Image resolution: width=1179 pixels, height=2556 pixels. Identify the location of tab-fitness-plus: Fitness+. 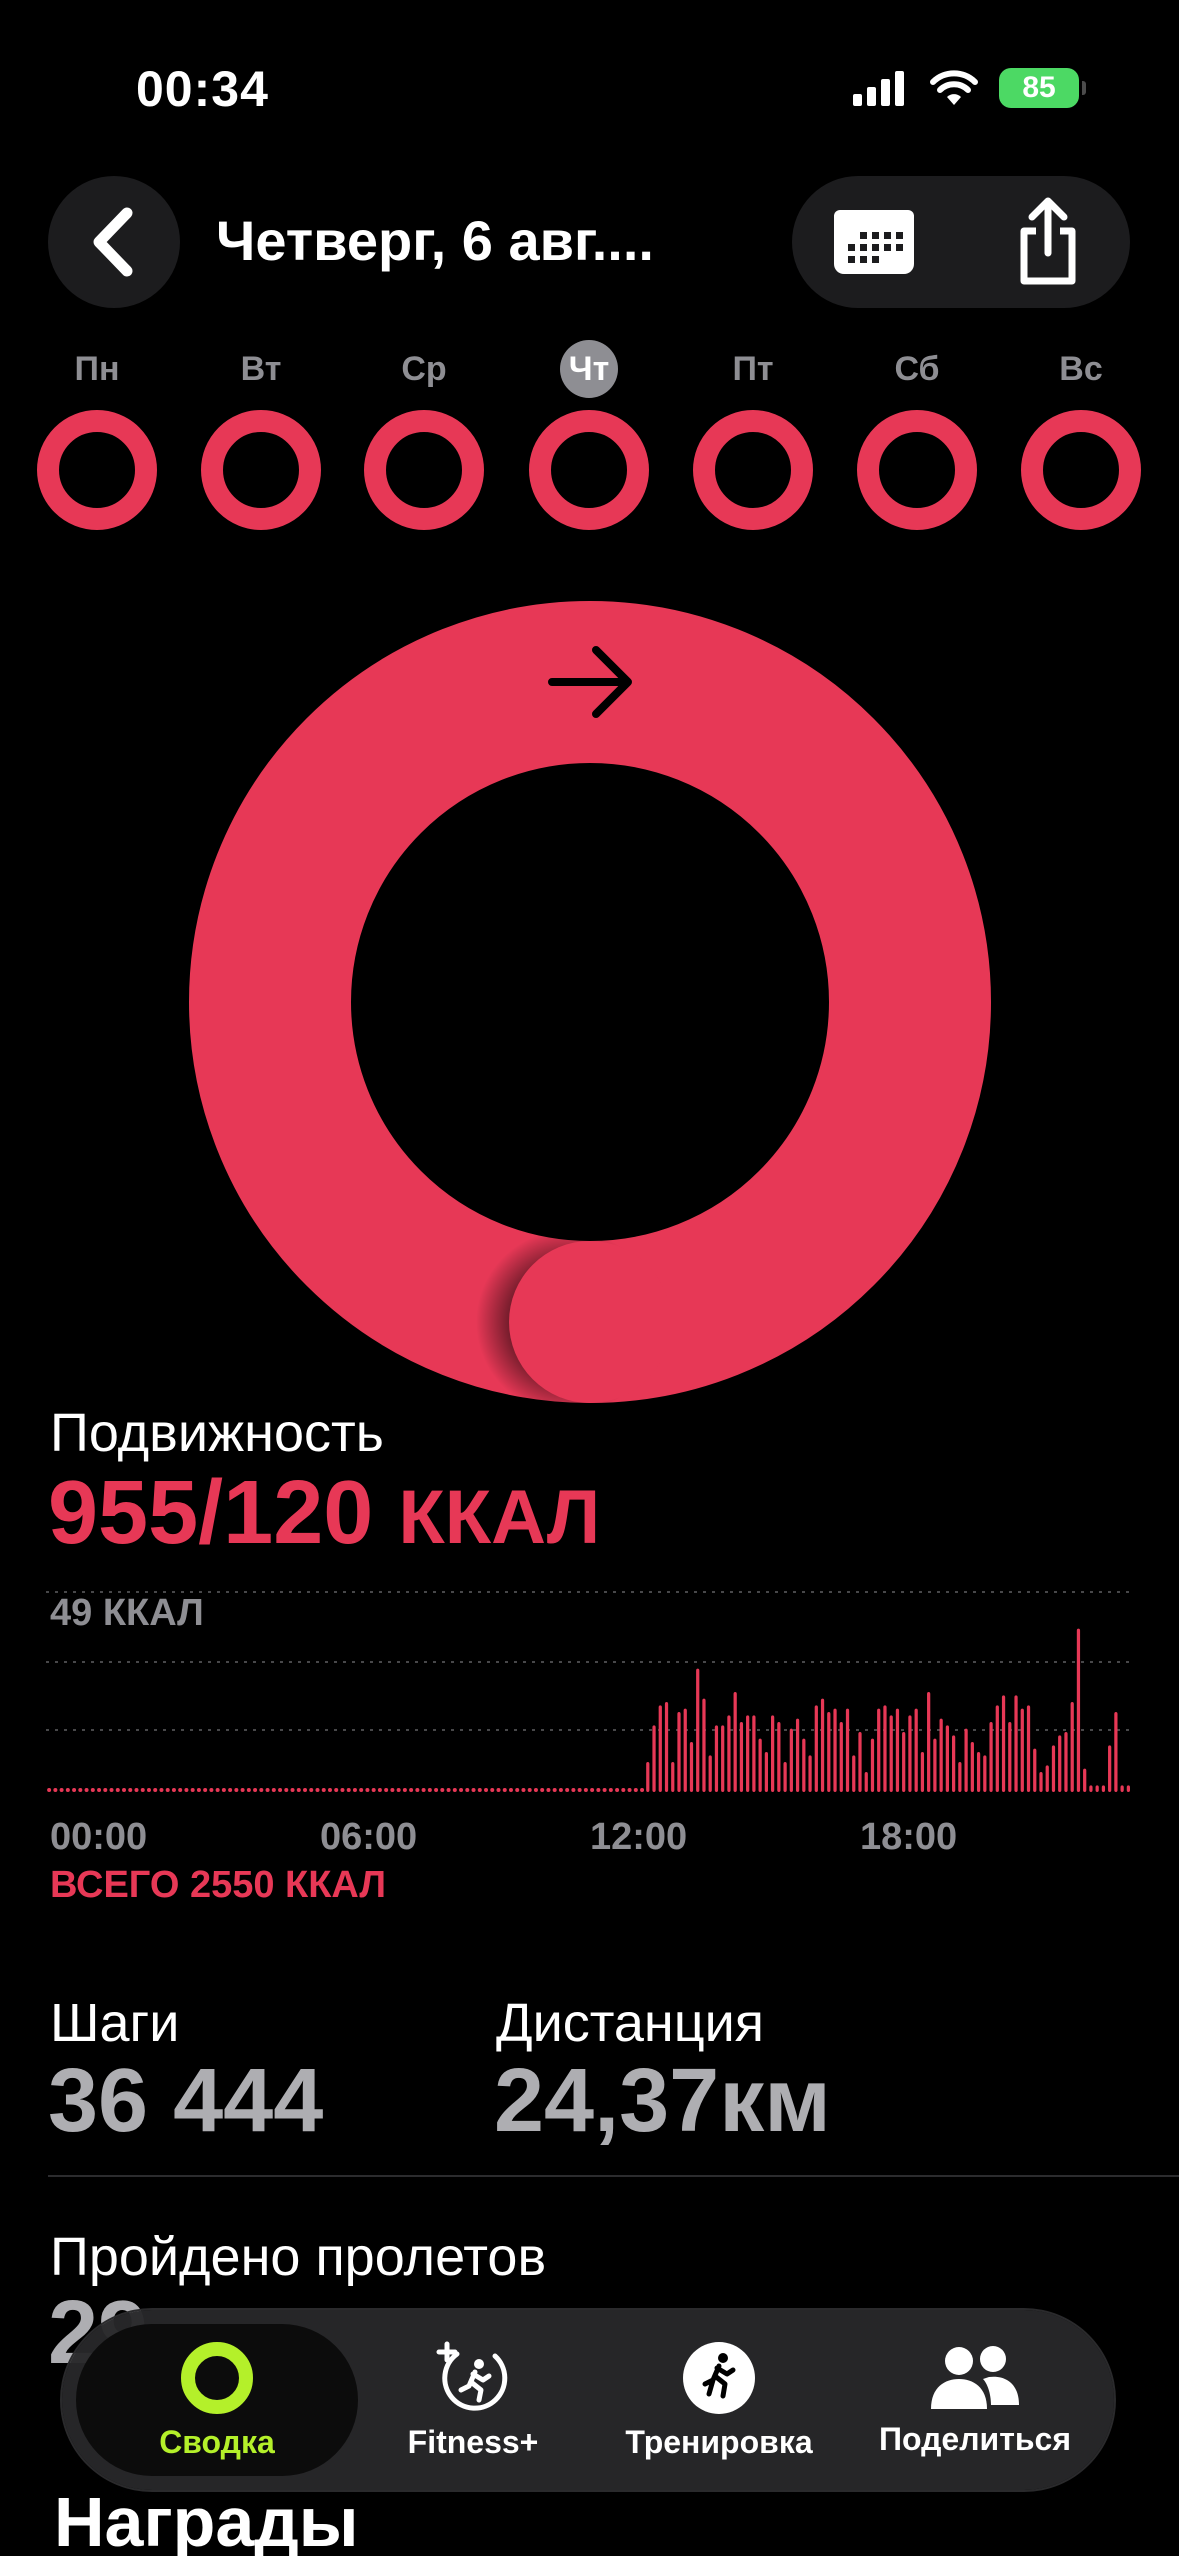
(473, 2400).